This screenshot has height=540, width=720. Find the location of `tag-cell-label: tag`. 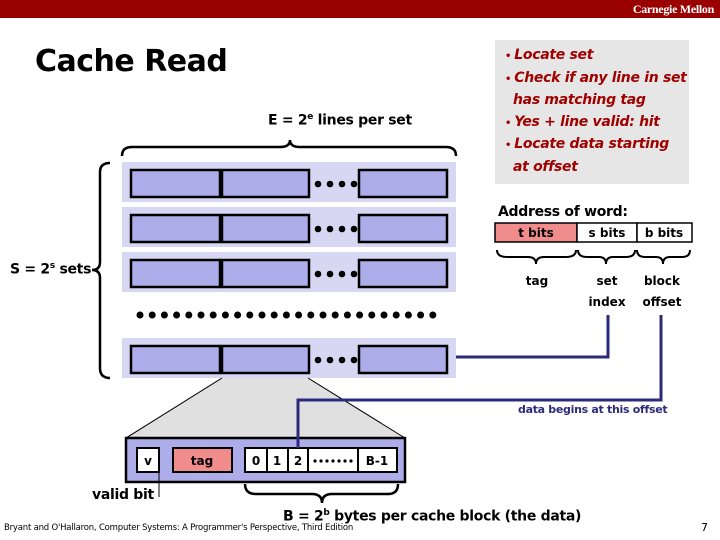

tag-cell-label: tag is located at coordinates (202, 461).